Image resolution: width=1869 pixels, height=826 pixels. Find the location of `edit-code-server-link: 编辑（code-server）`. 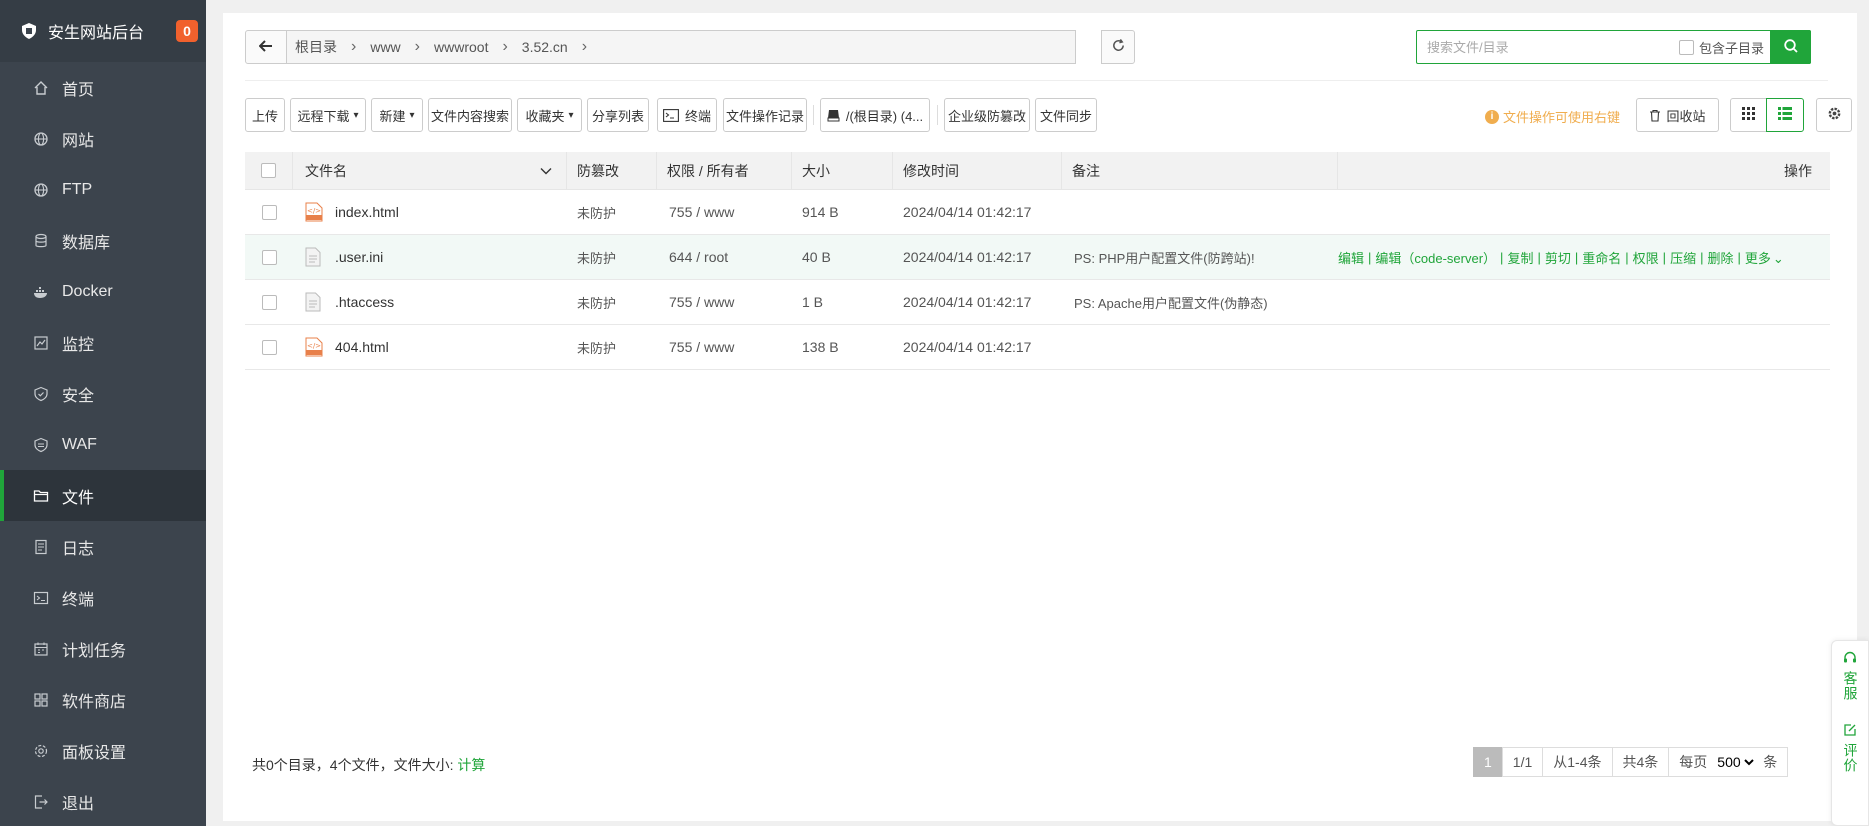

edit-code-server-link: 编辑（code-server） is located at coordinates (1435, 257).